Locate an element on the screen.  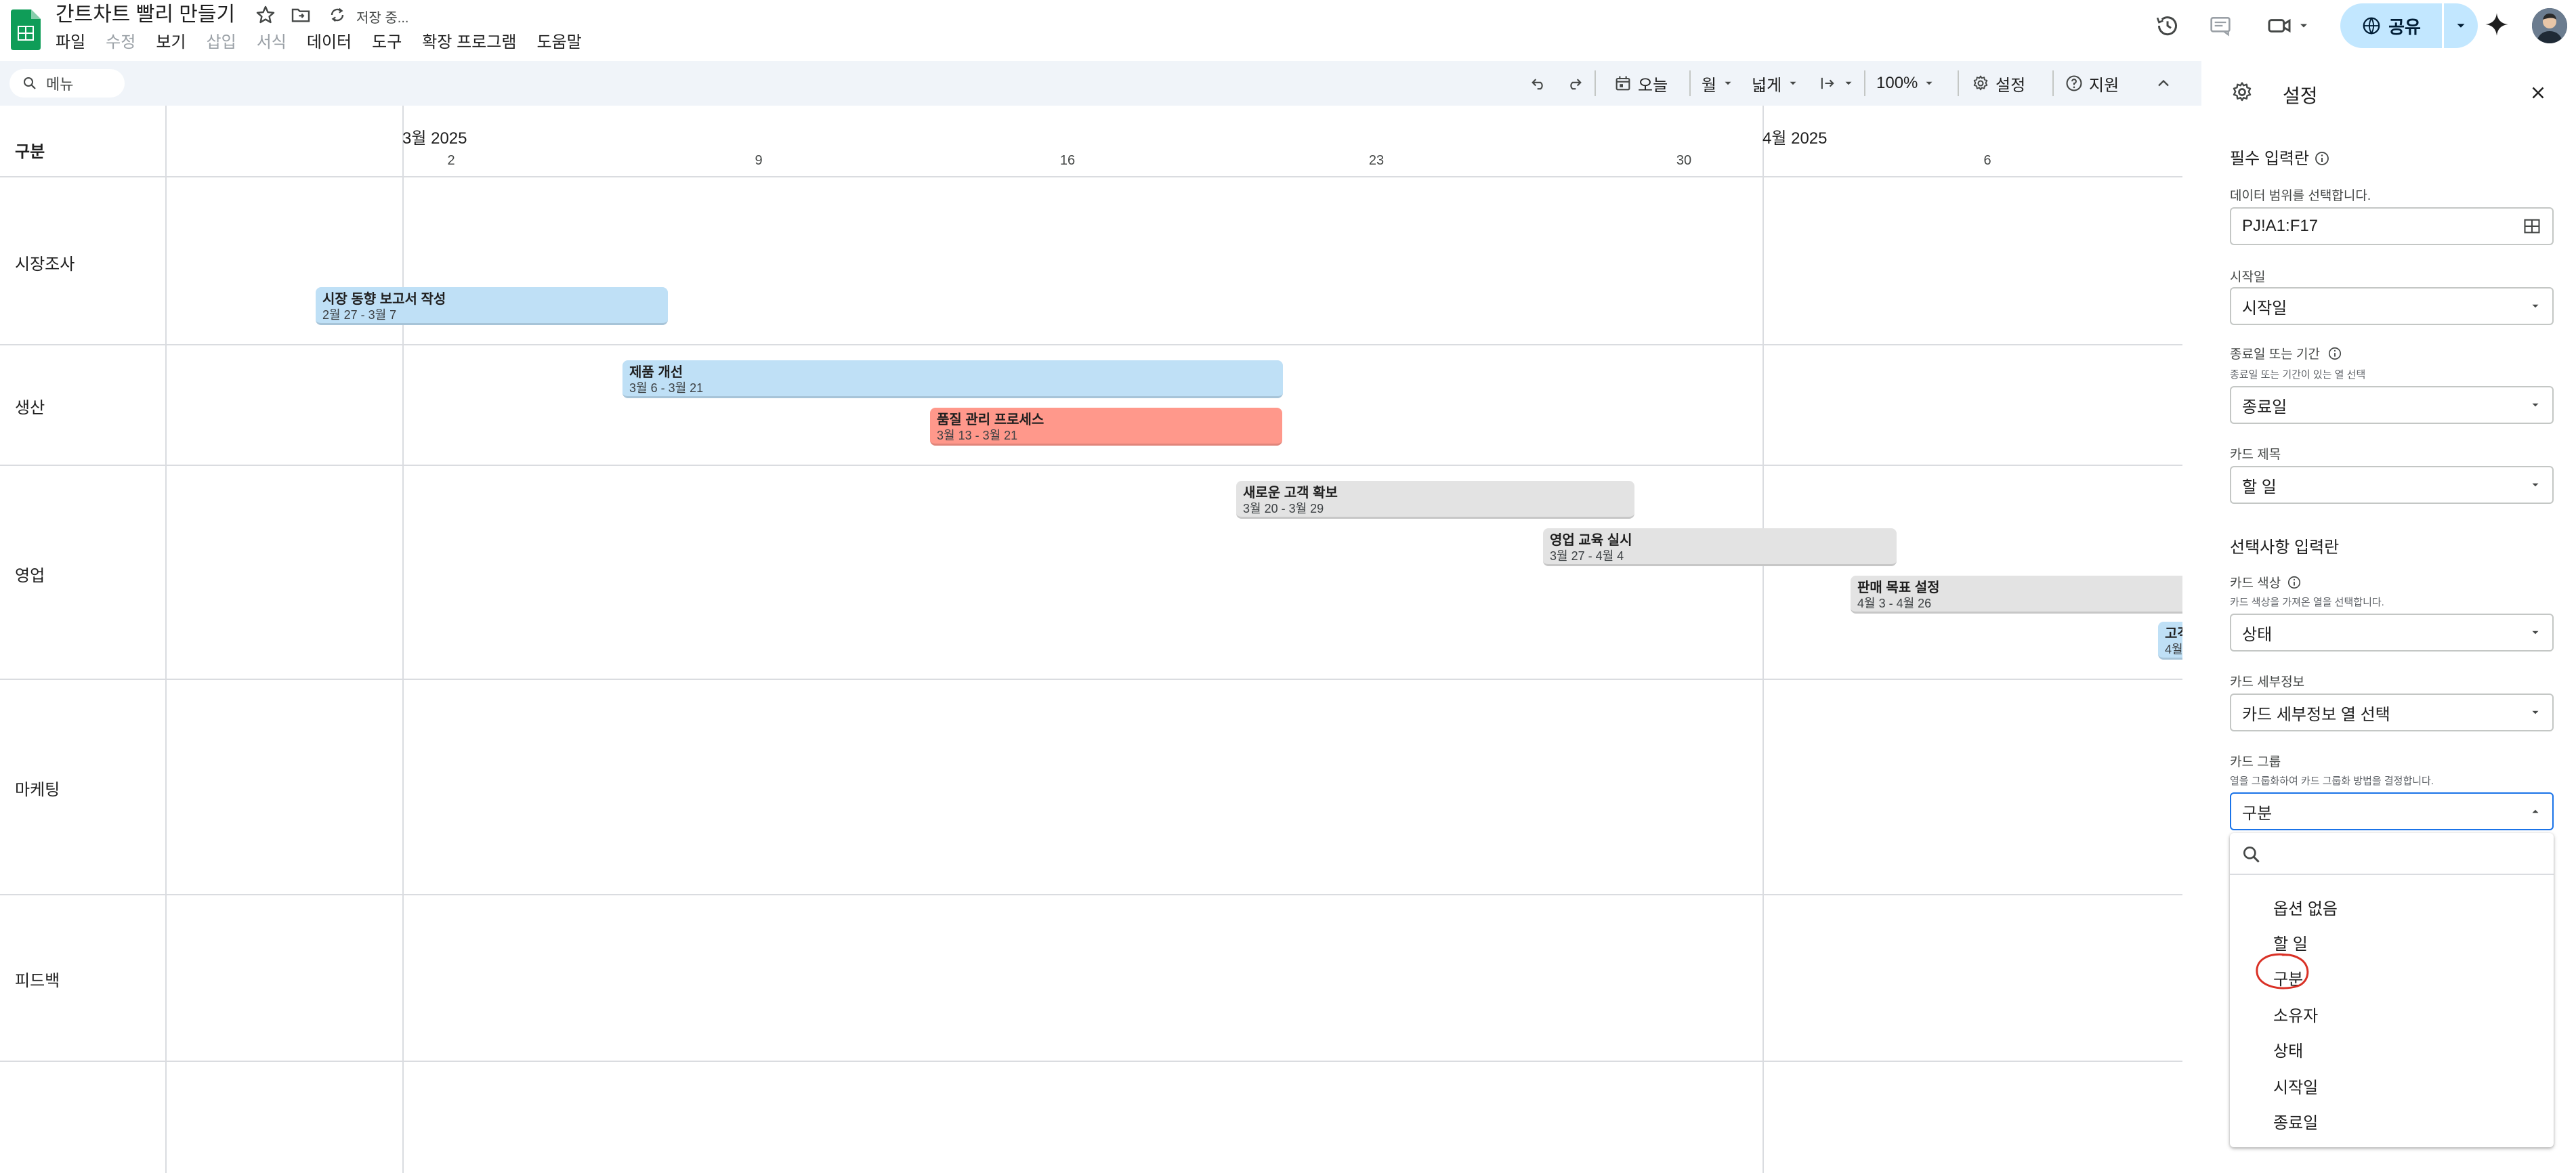
end-date-hint: 종료일 또는 기간이 있는 열 선택 is located at coordinates (2298, 375).